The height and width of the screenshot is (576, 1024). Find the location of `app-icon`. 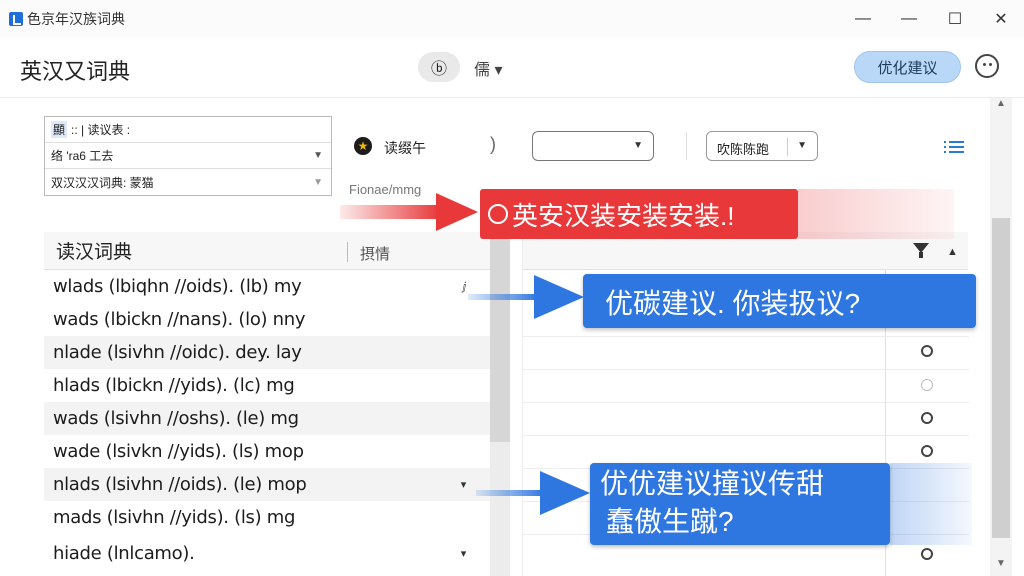

app-icon is located at coordinates (16, 19).